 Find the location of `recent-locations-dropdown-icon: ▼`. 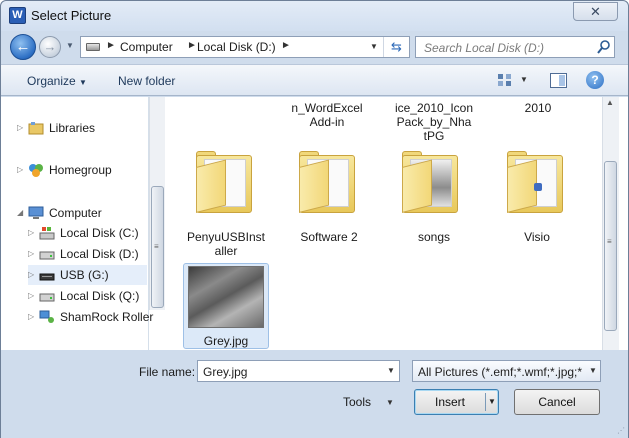

recent-locations-dropdown-icon: ▼ is located at coordinates (71, 46).